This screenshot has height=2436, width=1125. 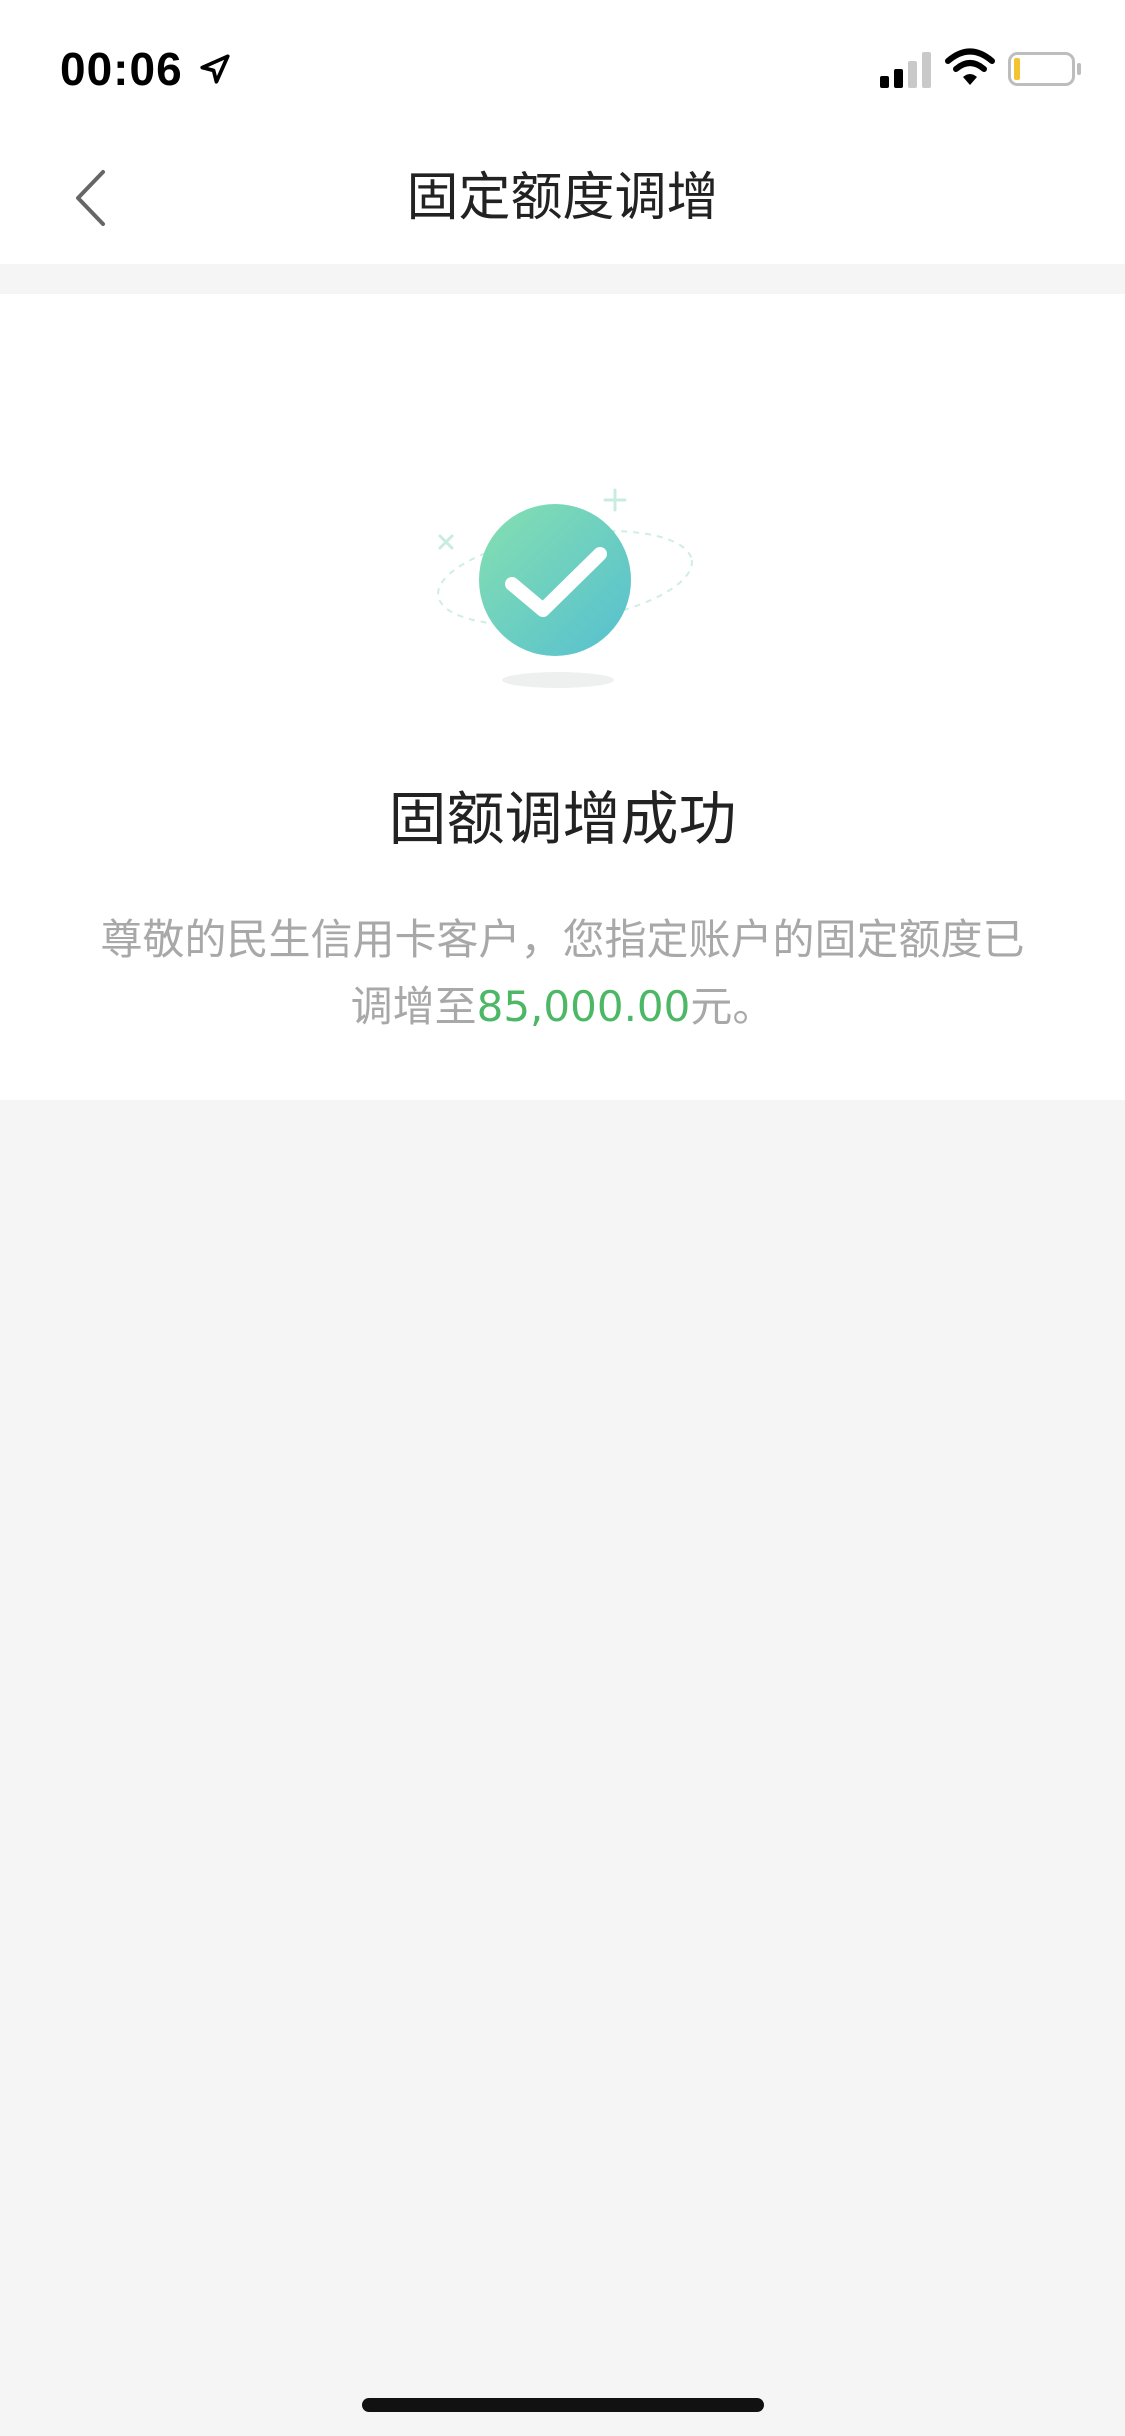 I want to click on status-time: 00:06, so click(x=121, y=69).